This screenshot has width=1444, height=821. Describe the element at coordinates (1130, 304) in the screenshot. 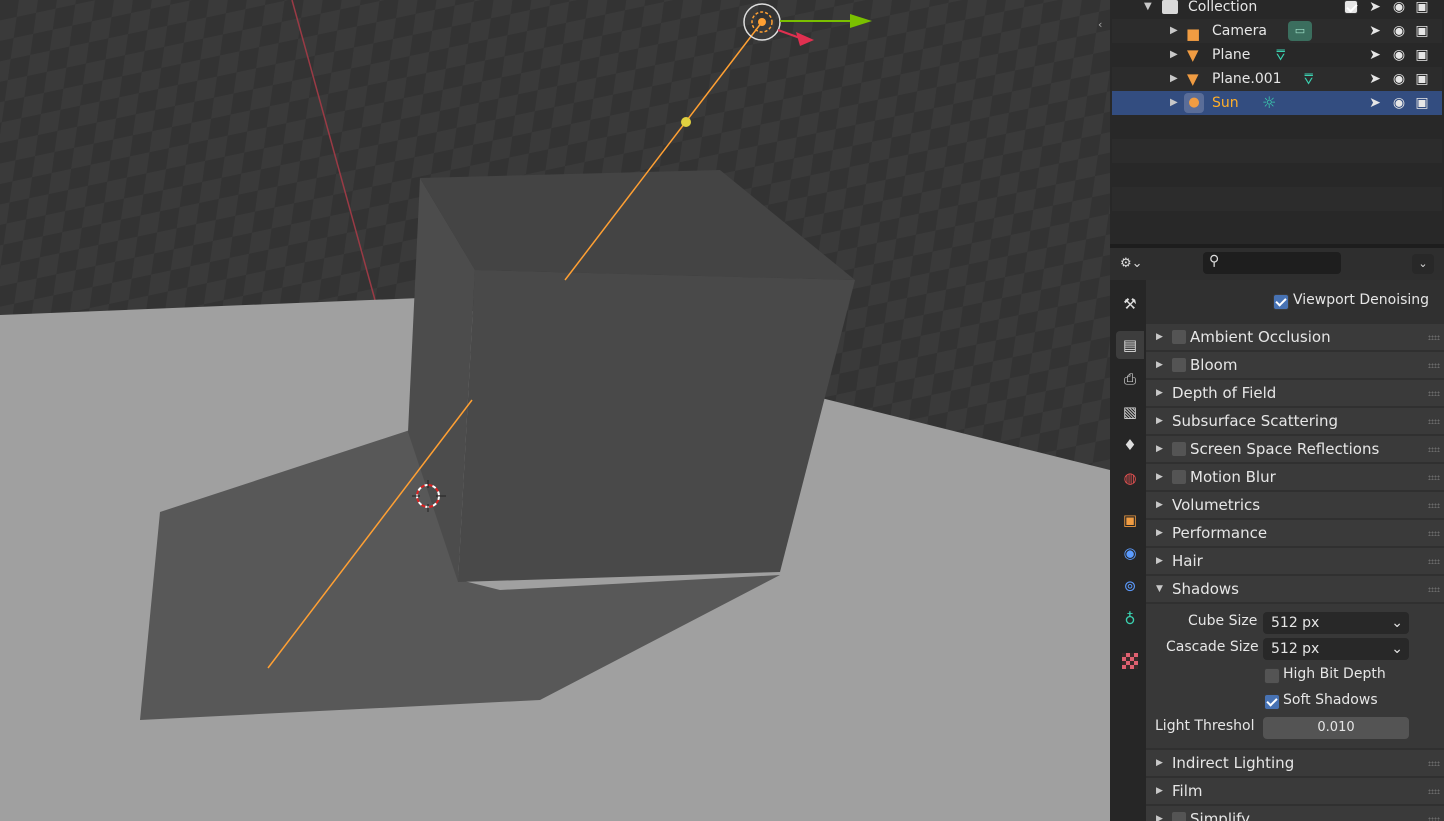

I see `tab-tool: ⚒` at that location.